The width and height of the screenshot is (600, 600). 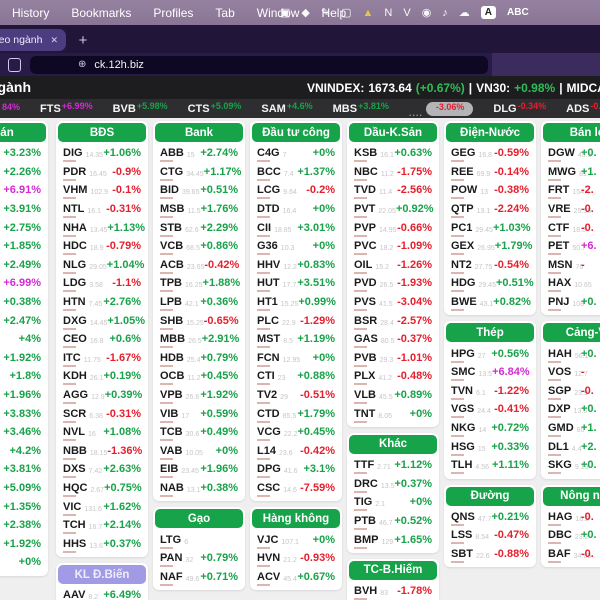 I want to click on menu-item-bookmarks: Bookmarks, so click(x=101, y=13).